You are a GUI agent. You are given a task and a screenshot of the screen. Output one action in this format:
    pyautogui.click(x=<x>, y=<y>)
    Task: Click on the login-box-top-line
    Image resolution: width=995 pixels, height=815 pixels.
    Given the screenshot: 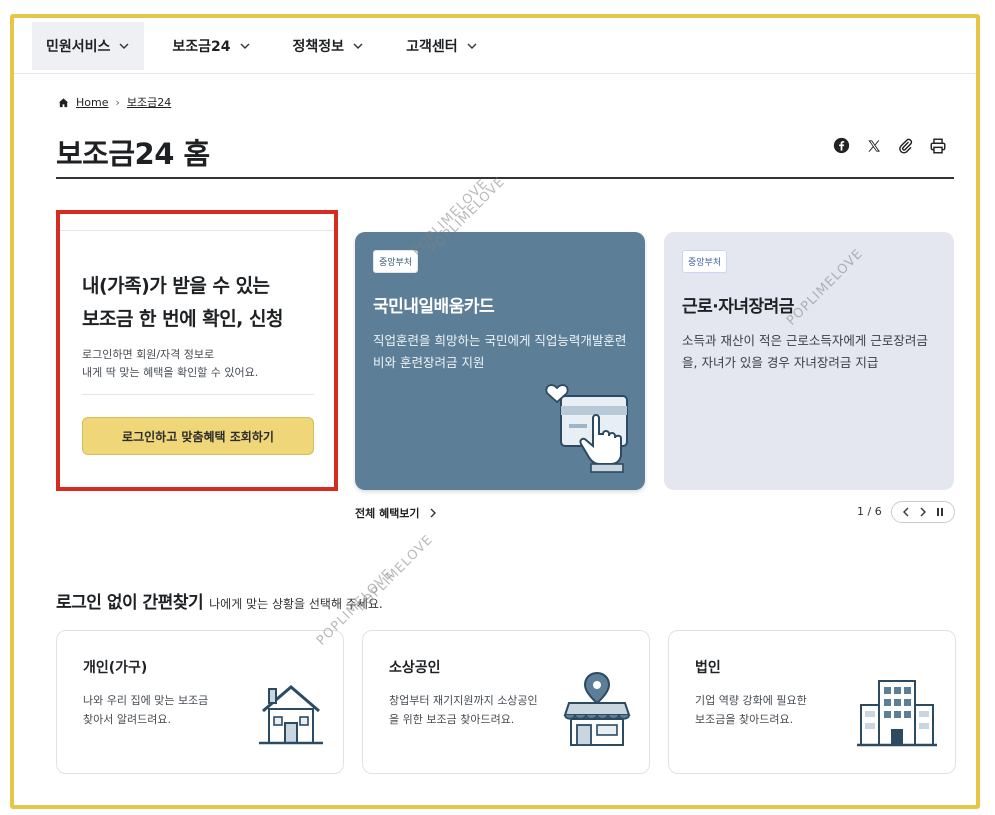 What is the action you would take?
    pyautogui.click(x=197, y=230)
    